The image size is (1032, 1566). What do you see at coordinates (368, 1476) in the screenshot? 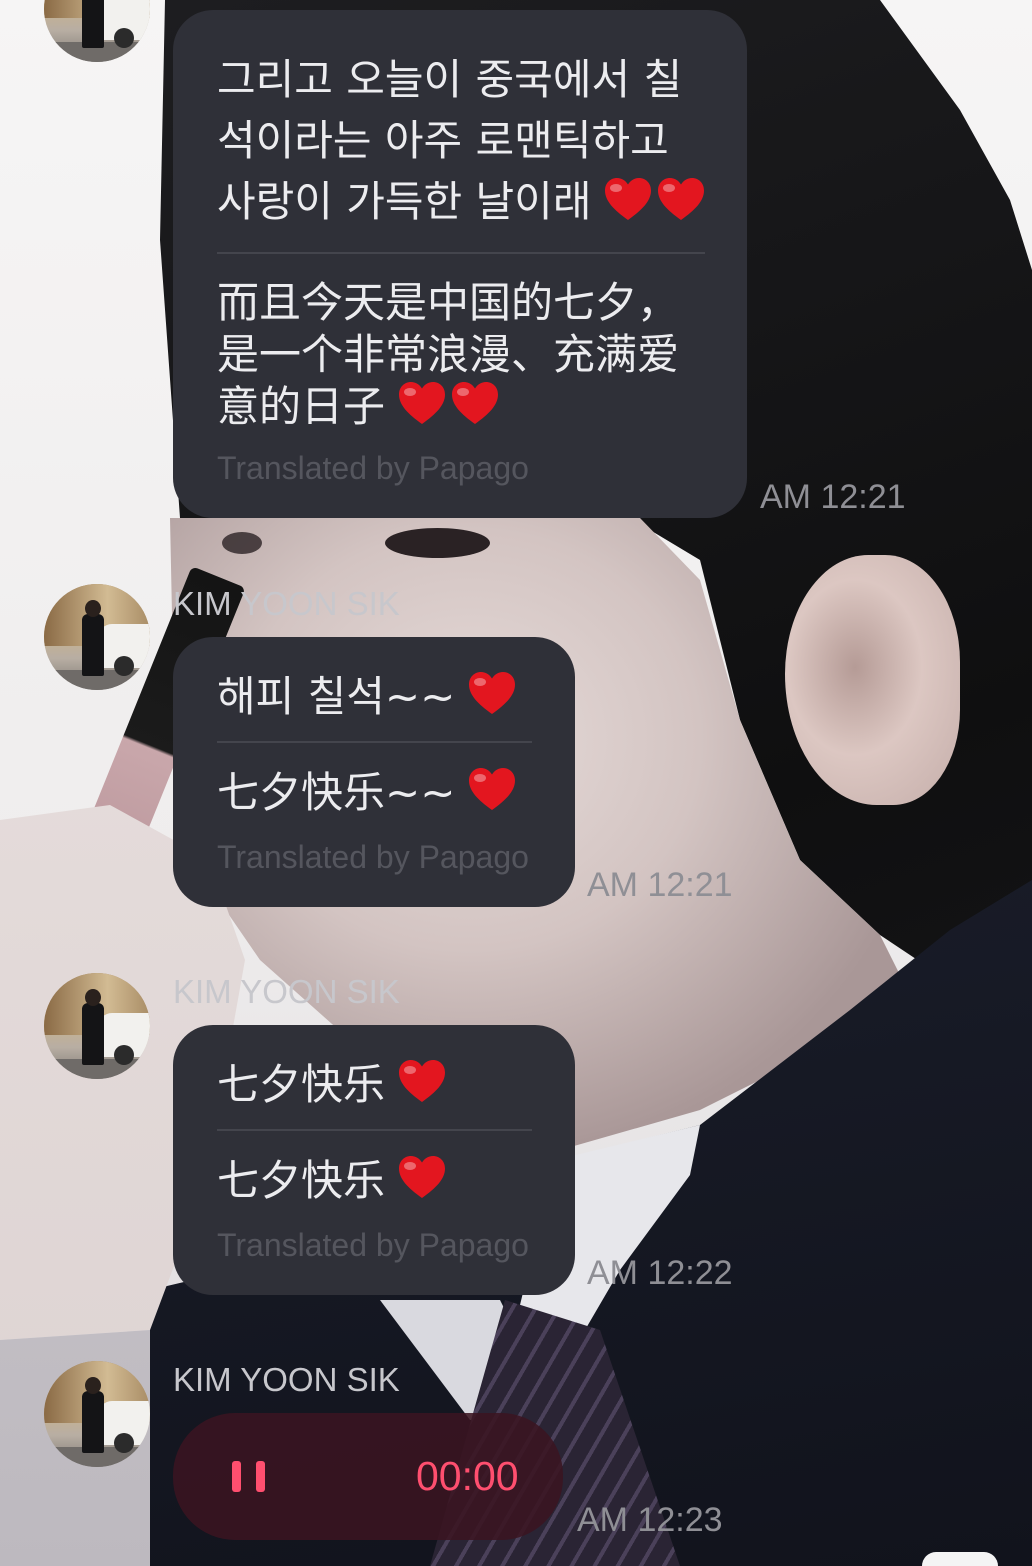
I see `voice-message-bubble: 00:00` at bounding box center [368, 1476].